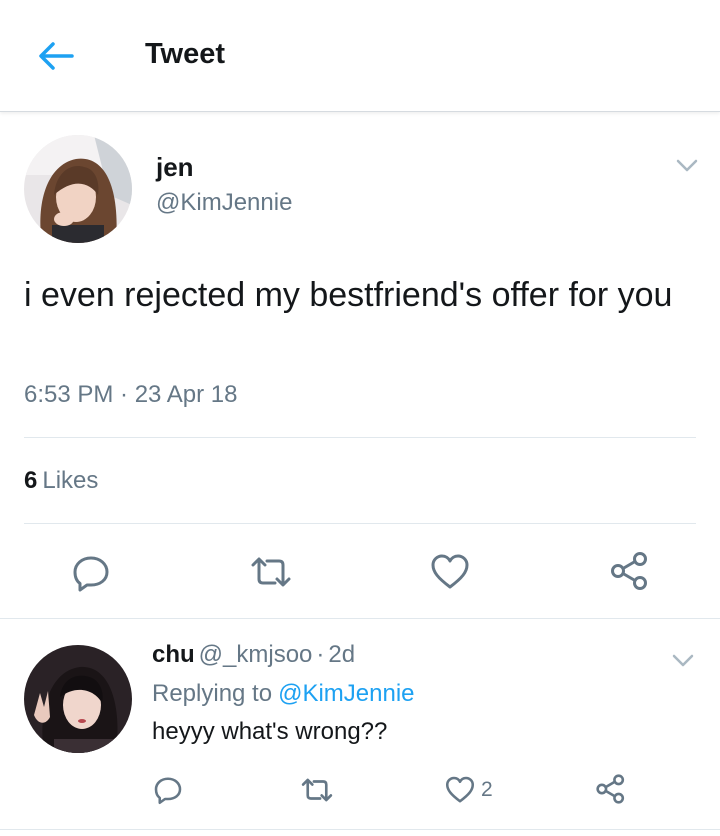 Image resolution: width=720 pixels, height=836 pixels. I want to click on tweet-menu-button, so click(687, 165).